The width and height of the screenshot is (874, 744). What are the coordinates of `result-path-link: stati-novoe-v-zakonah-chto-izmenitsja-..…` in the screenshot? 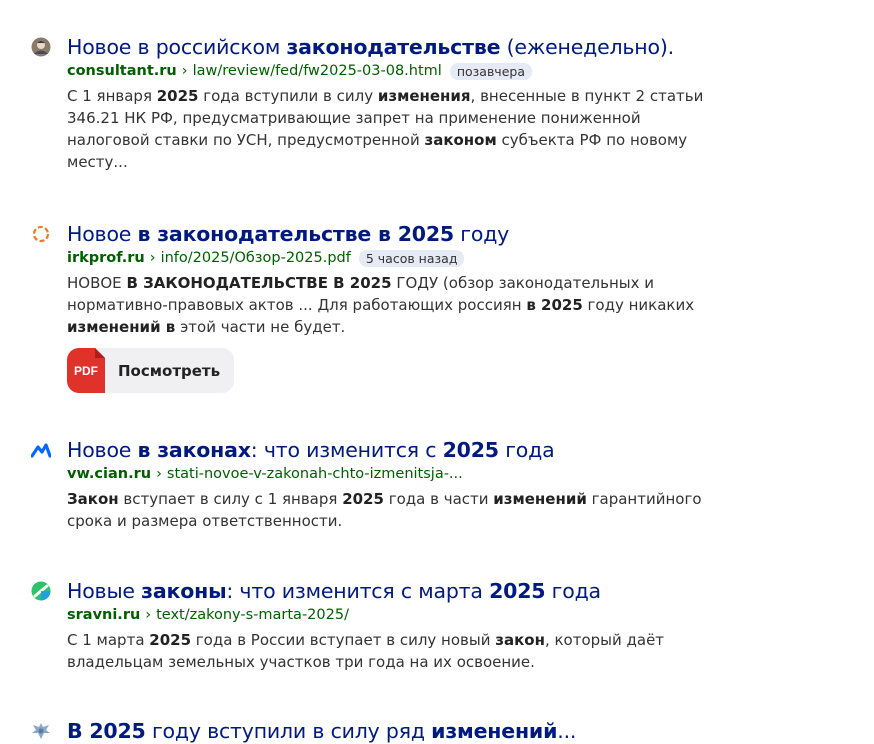 It's located at (315, 474).